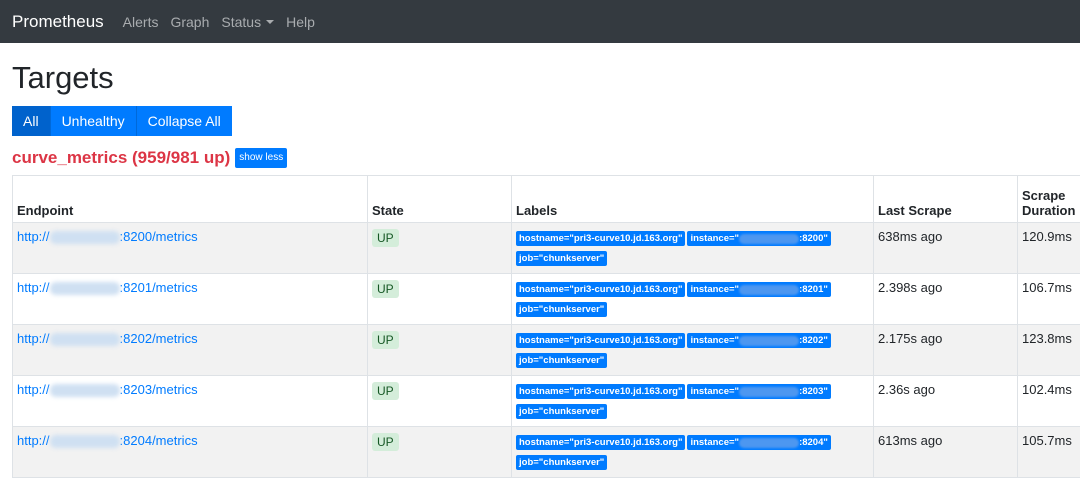 The width and height of the screenshot is (1080, 478). I want to click on nav-status-label: Status, so click(241, 22).